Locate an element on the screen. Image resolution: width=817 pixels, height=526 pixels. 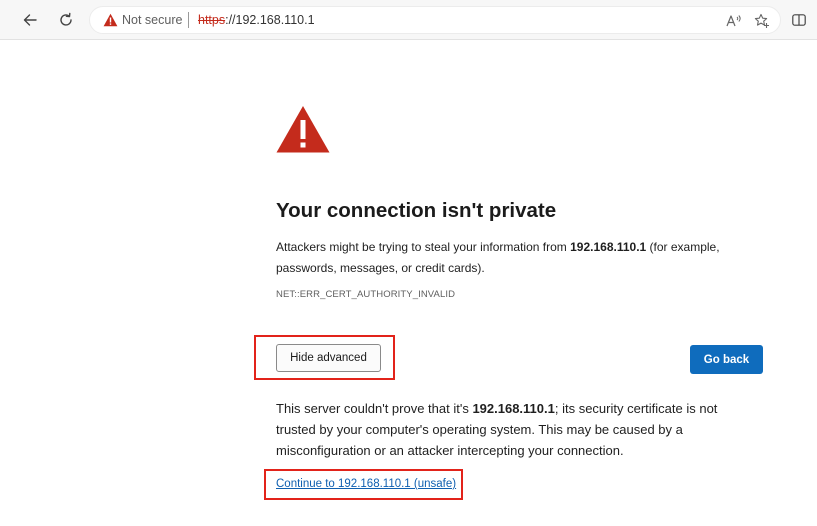
url-text: https://192.168.110.1 is located at coordinates (256, 20).